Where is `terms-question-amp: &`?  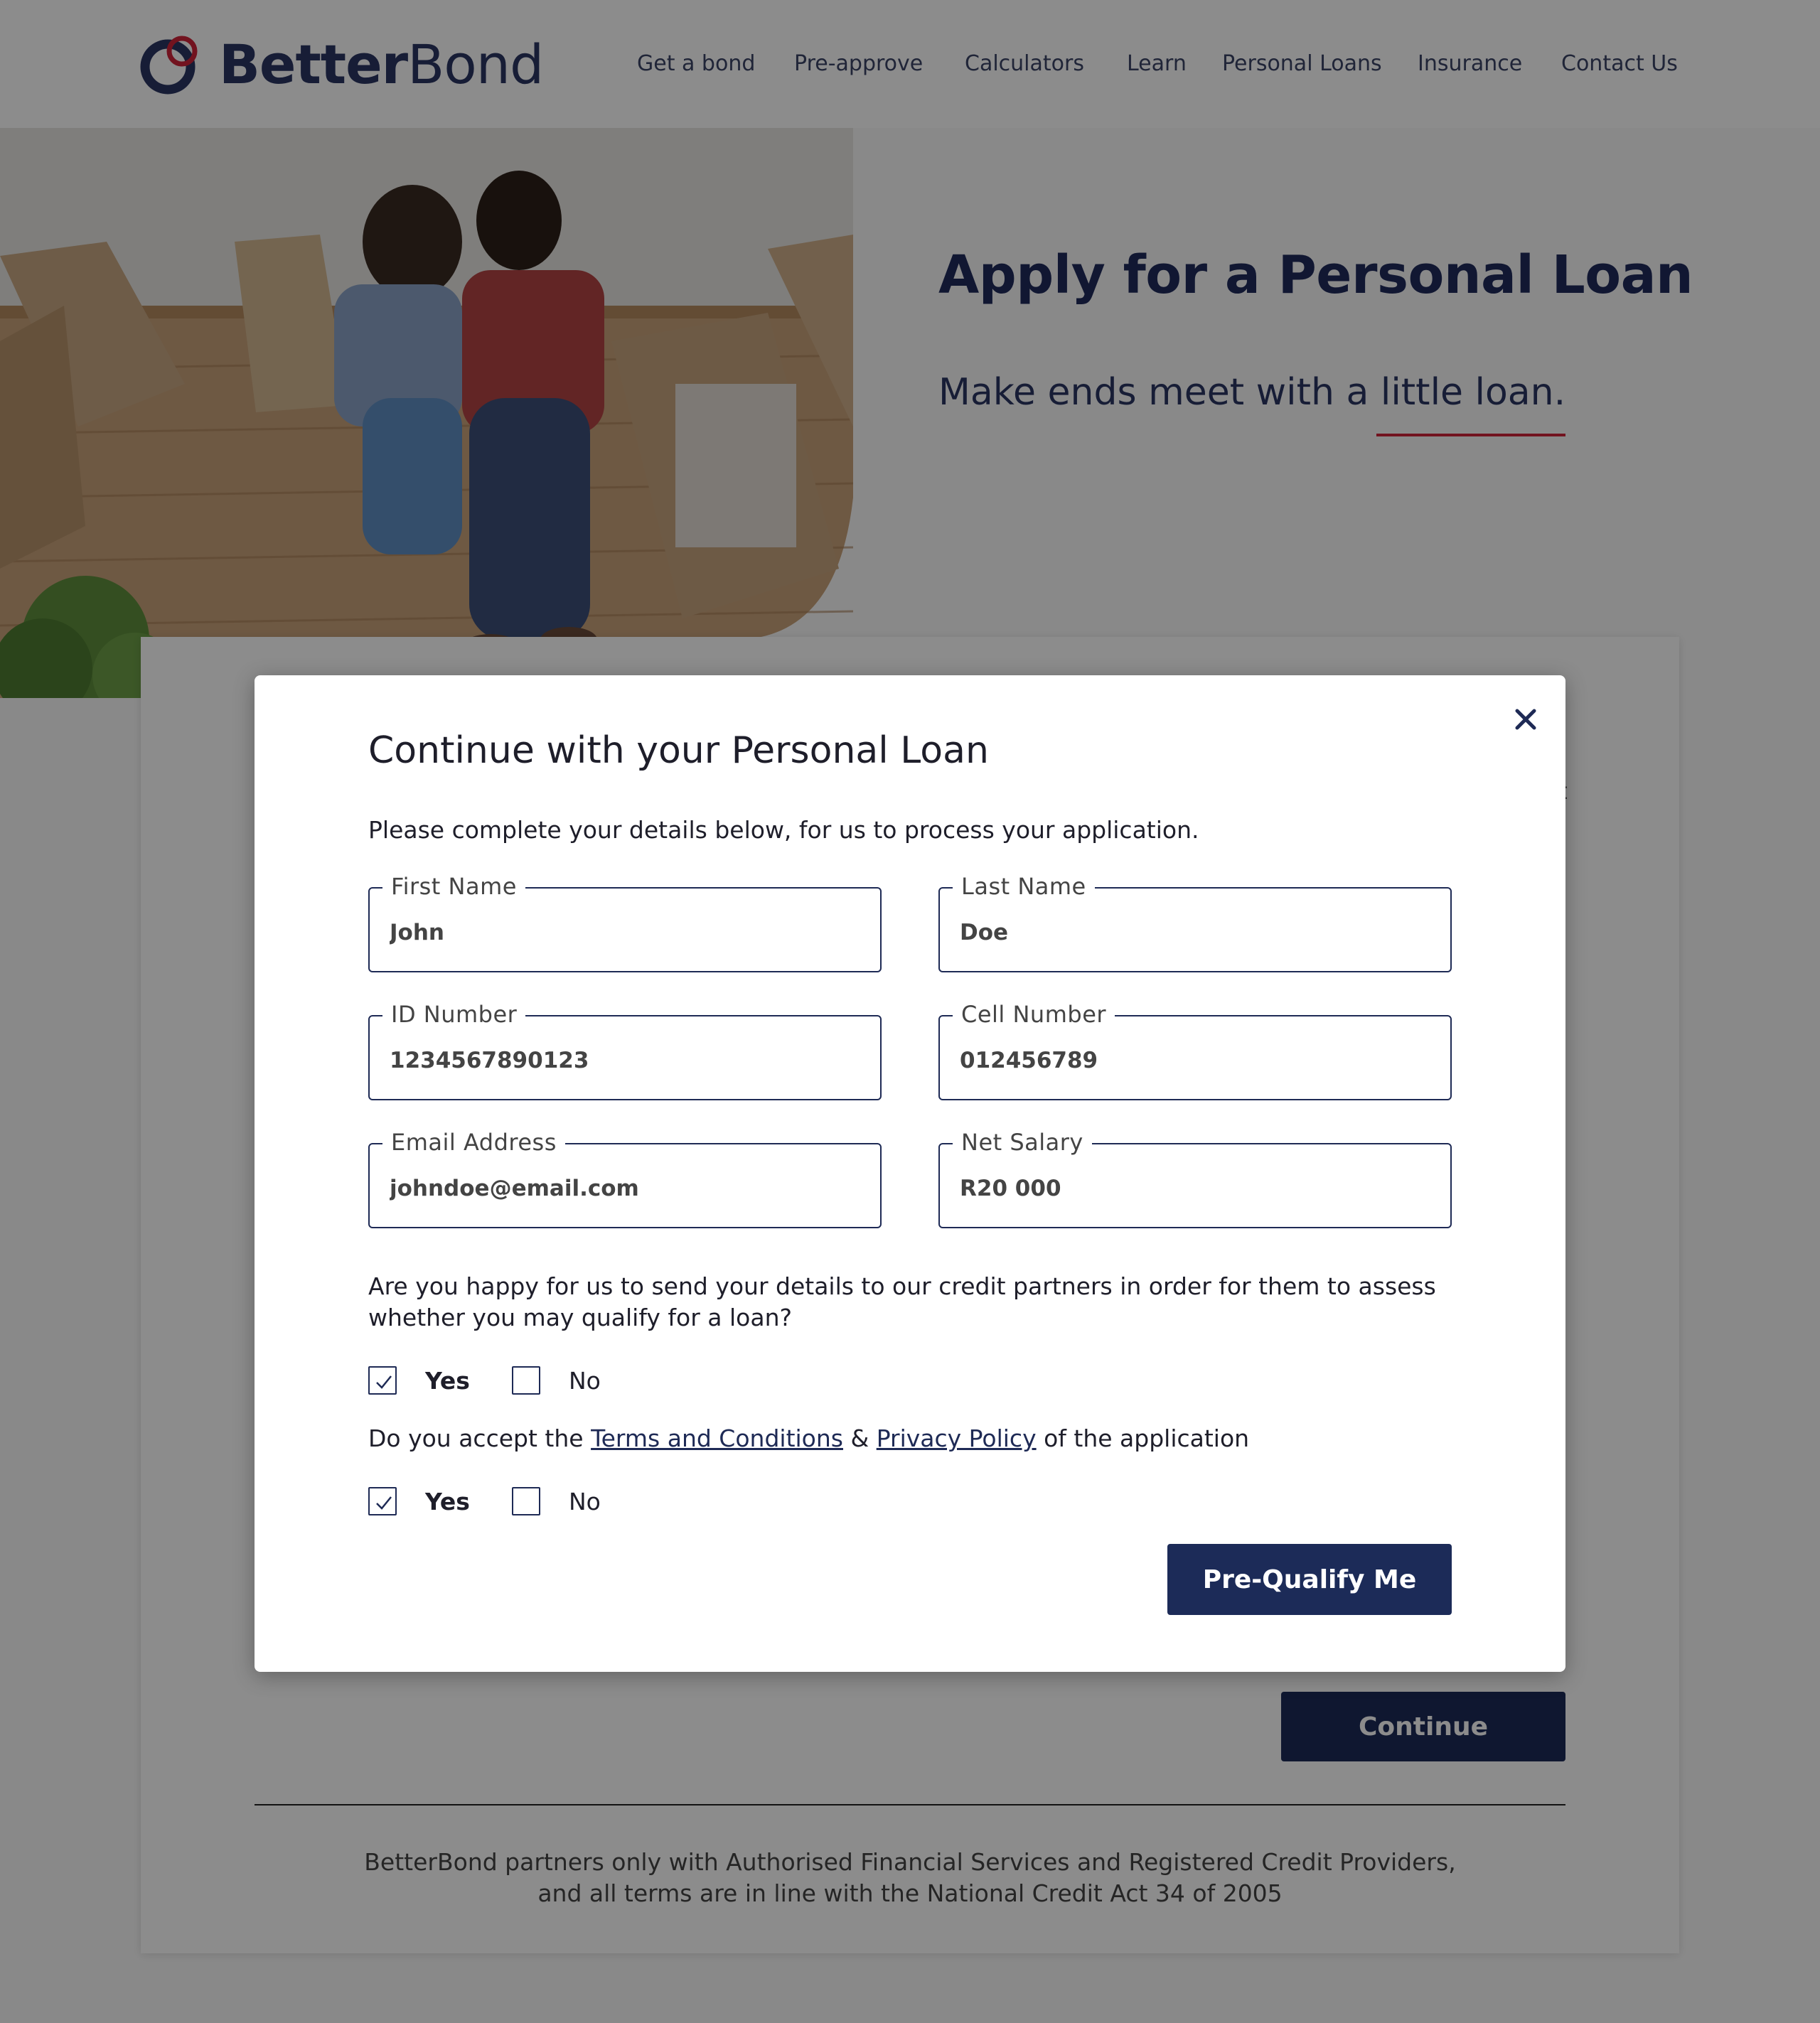
terms-question-amp: & is located at coordinates (859, 1438).